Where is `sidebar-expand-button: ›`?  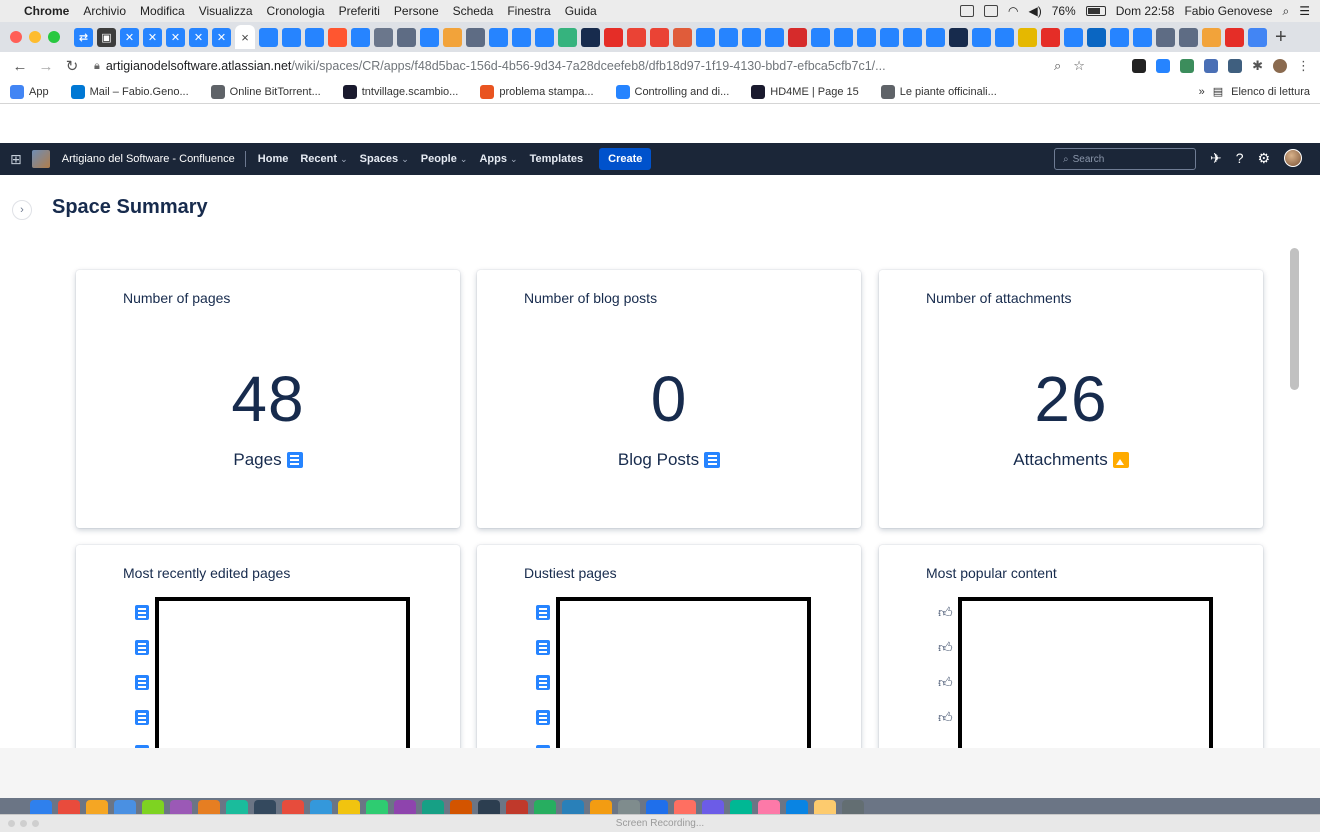 sidebar-expand-button: › is located at coordinates (22, 210).